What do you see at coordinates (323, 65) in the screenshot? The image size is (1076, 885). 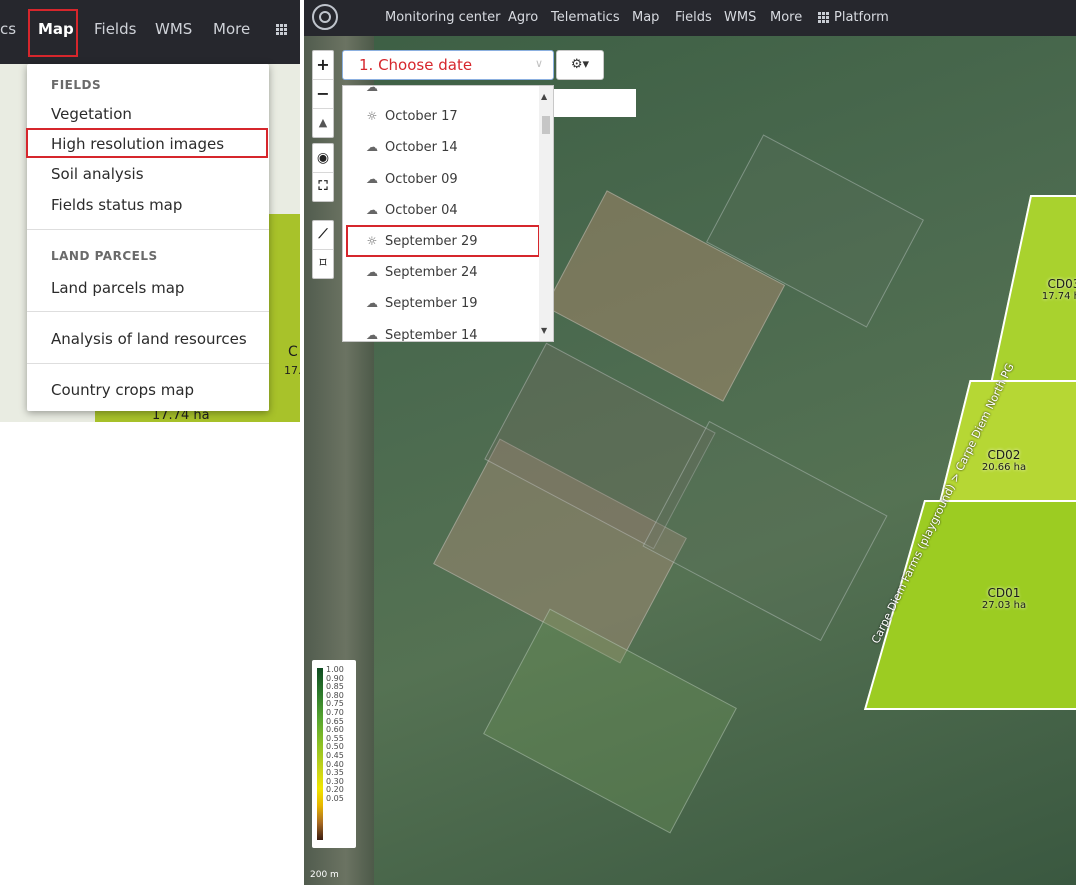 I see `zoom-in-button: +` at bounding box center [323, 65].